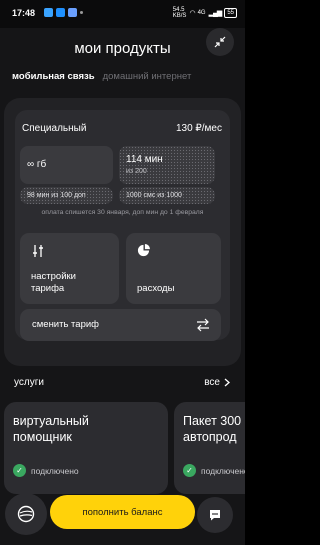 Image resolution: width=320 pixels, height=545 pixels. What do you see at coordinates (179, 13) in the screenshot?
I see `net-speed: 54.5 KB/S` at bounding box center [179, 13].